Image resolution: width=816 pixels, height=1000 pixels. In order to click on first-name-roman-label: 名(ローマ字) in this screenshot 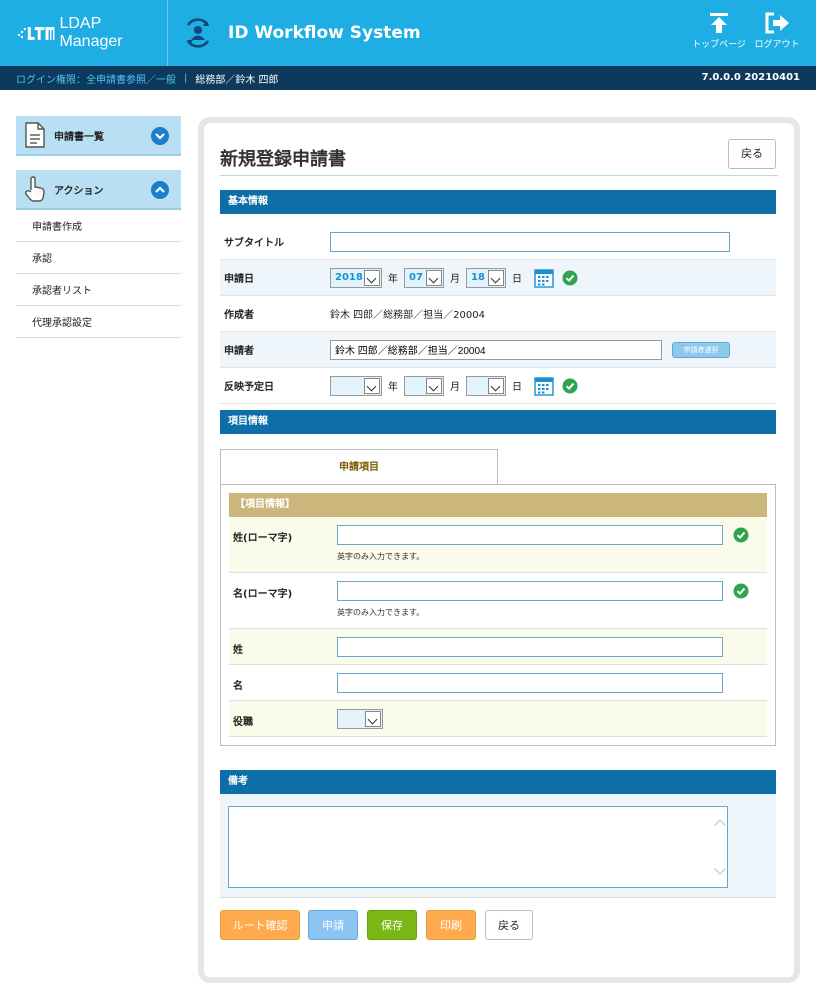, I will do `click(263, 594)`.